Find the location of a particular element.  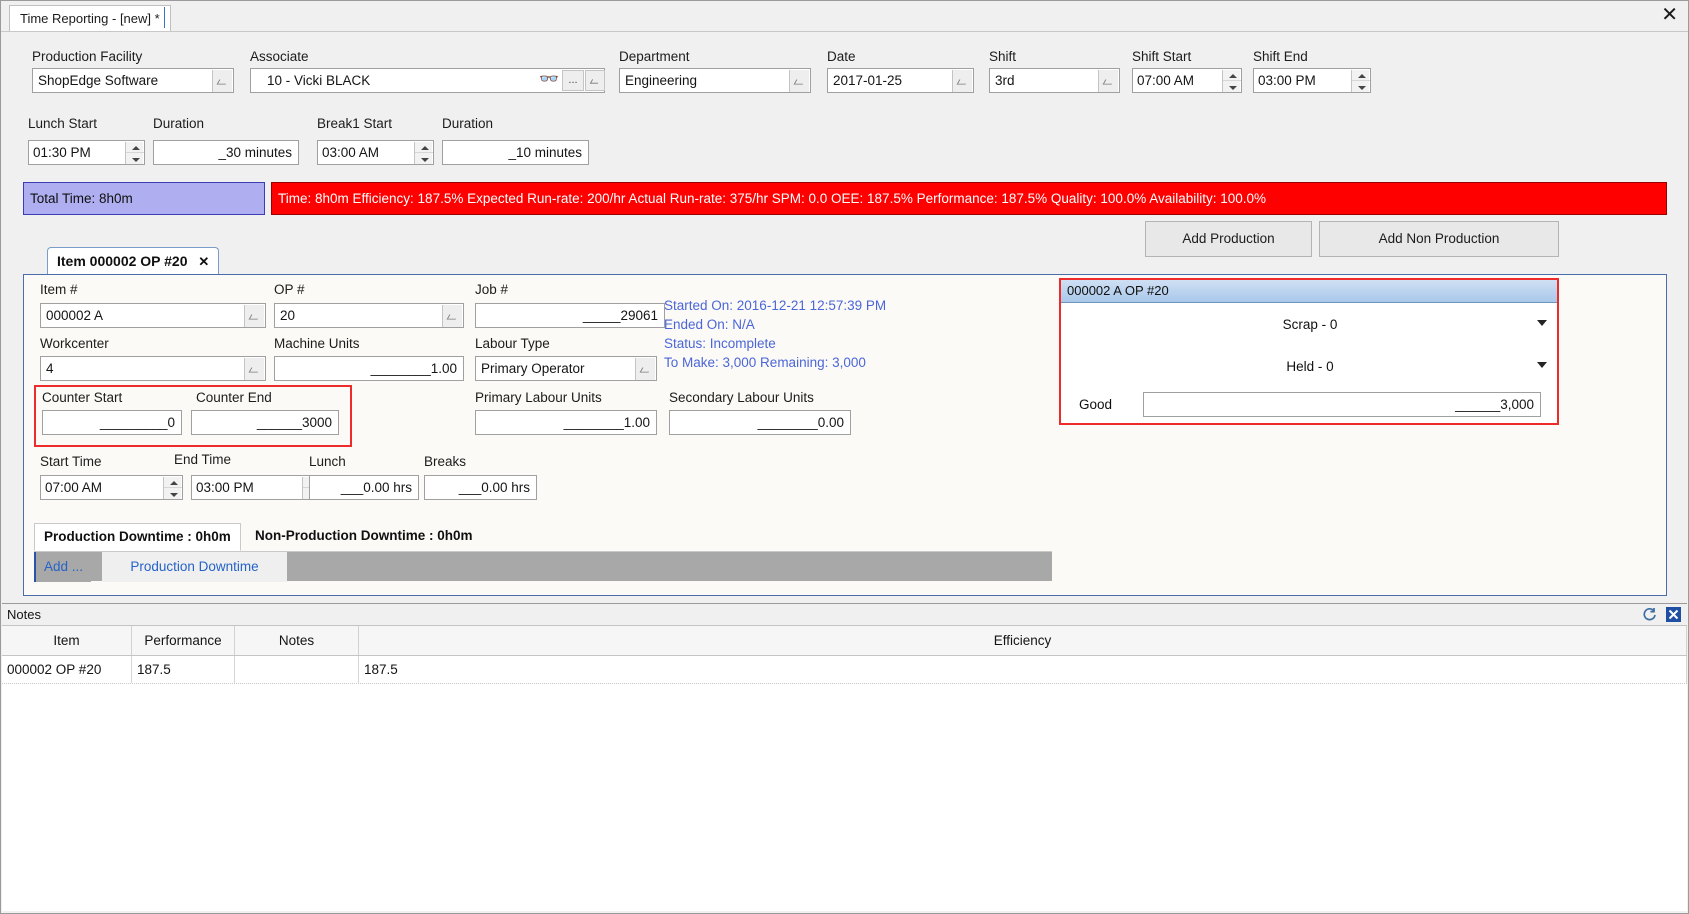

breaks-label: Breaks is located at coordinates (445, 461).